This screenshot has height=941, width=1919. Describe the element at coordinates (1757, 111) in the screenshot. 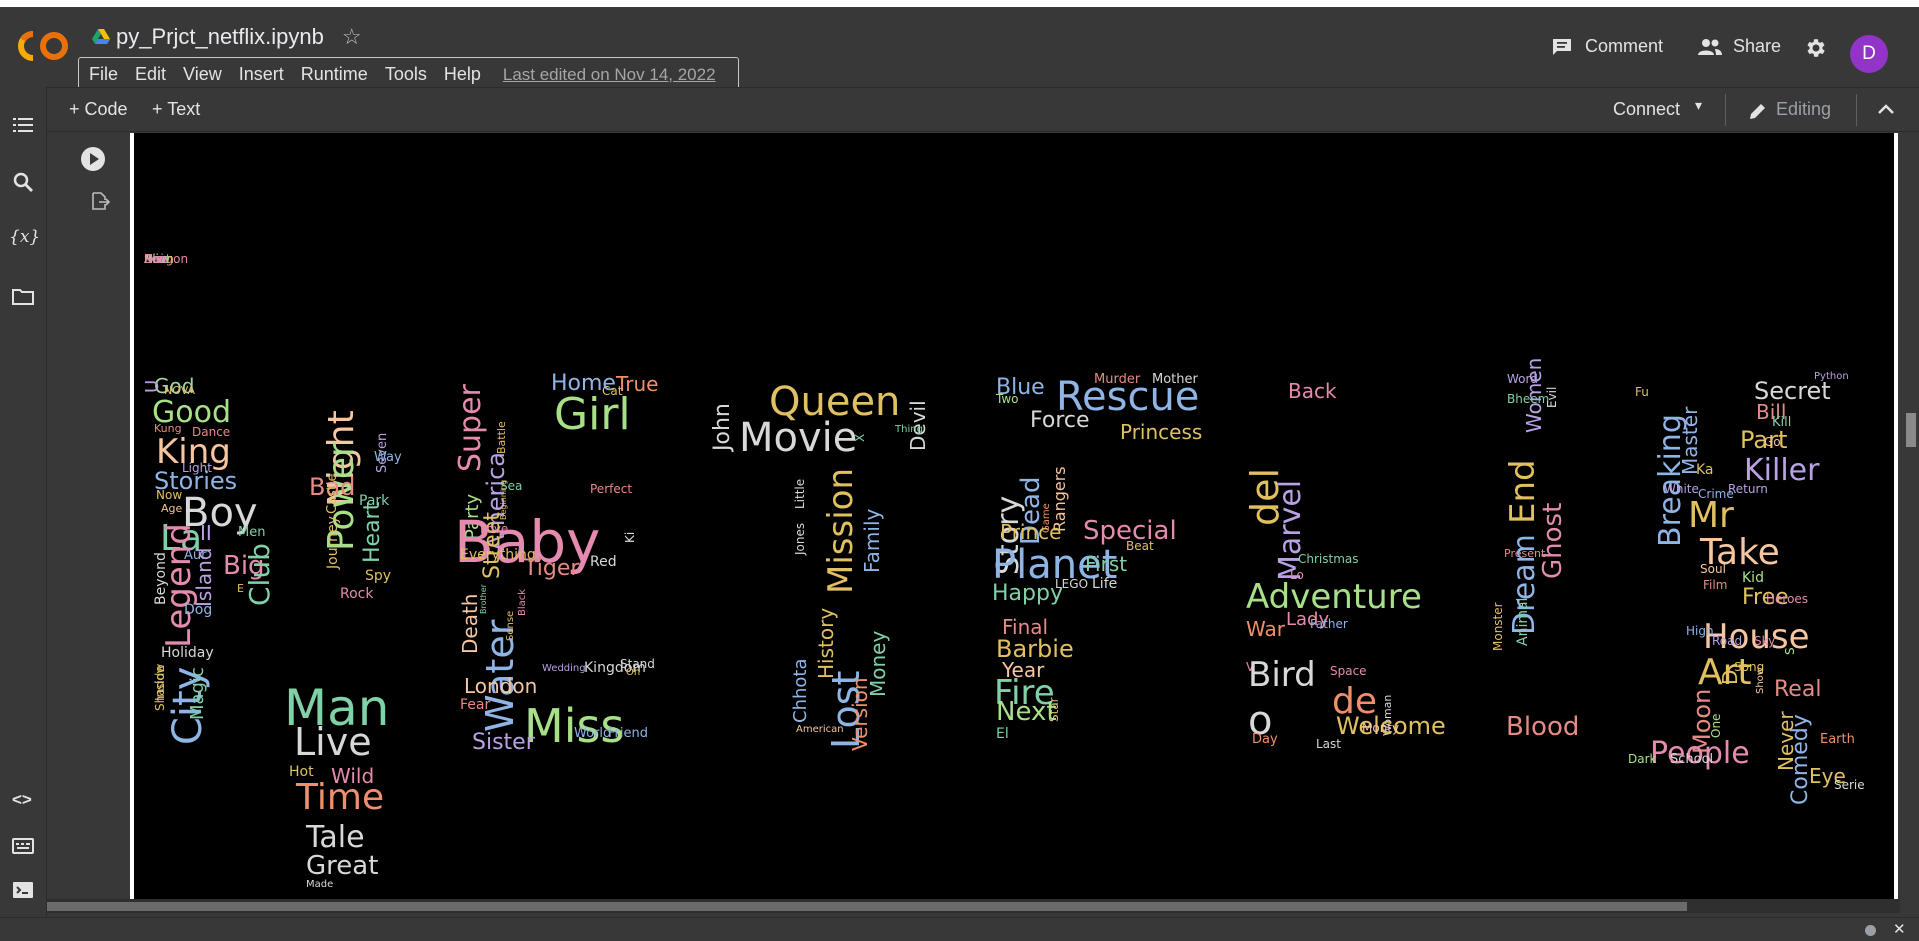

I see `pencil-icon` at that location.